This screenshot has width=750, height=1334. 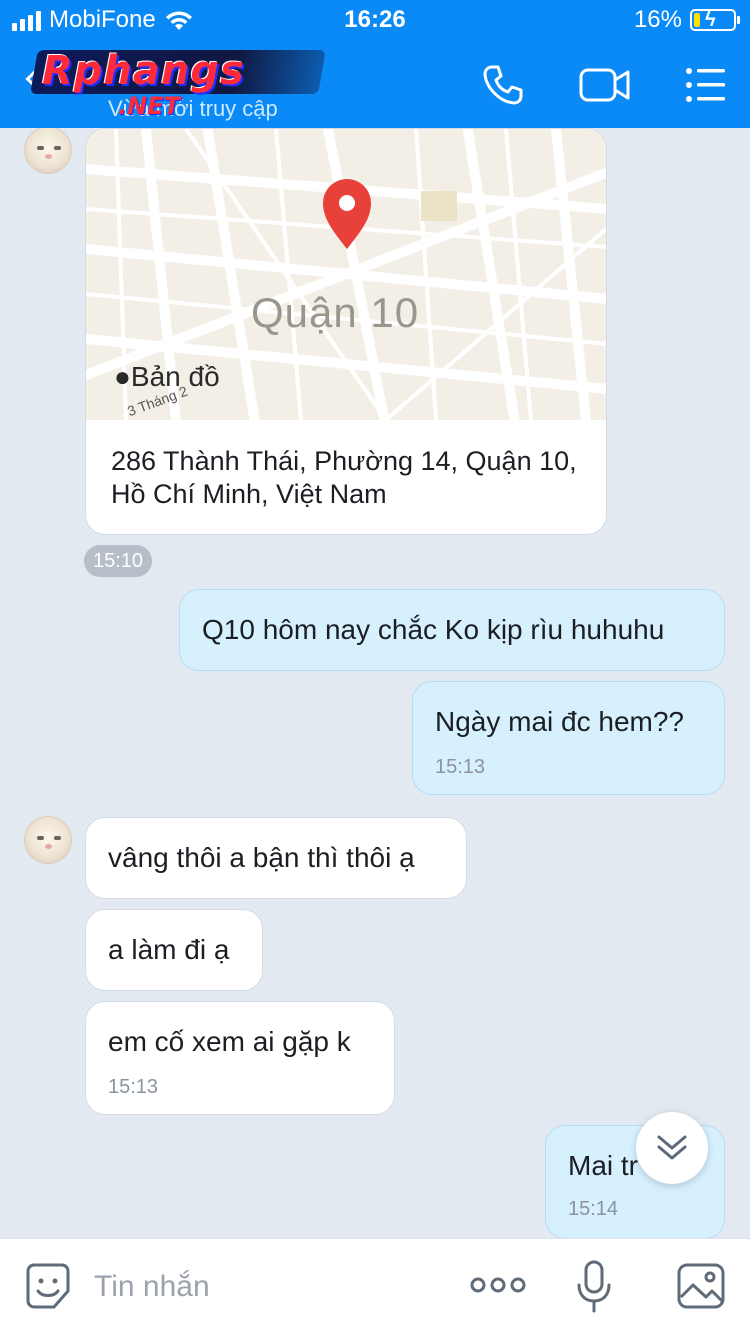 What do you see at coordinates (240, 1058) in the screenshot?
I see `received-message: em cố xem ai gặp k 15:13` at bounding box center [240, 1058].